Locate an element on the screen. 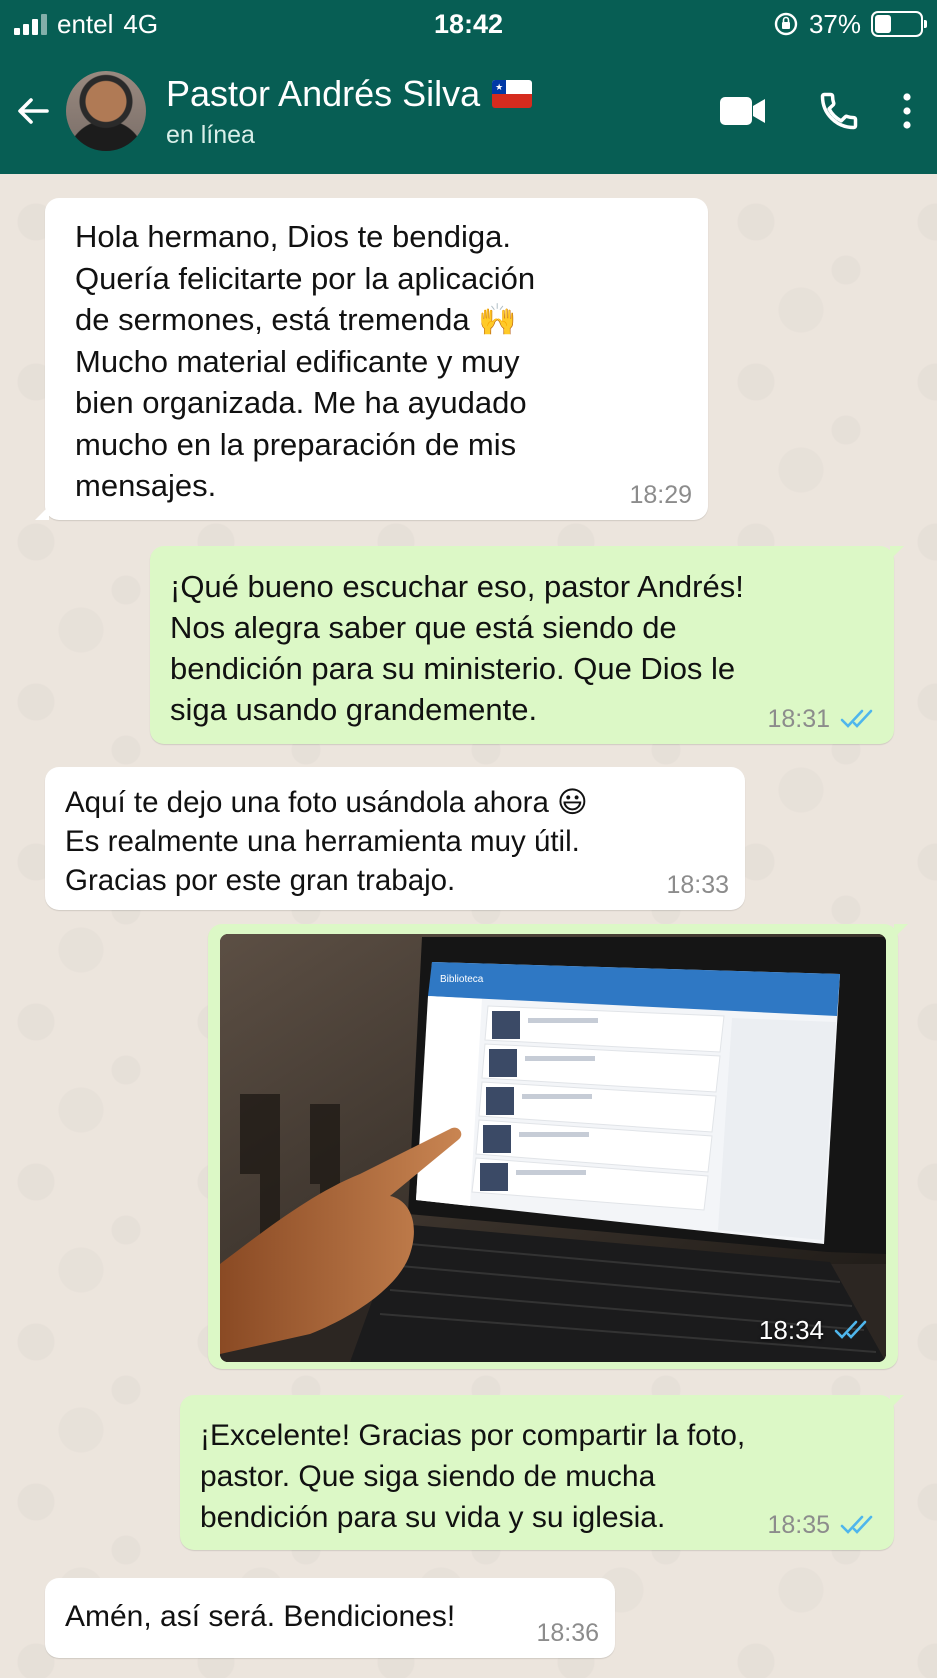  contact-name-row: Pastor Andrés Silva ★ is located at coordinates (430, 94).